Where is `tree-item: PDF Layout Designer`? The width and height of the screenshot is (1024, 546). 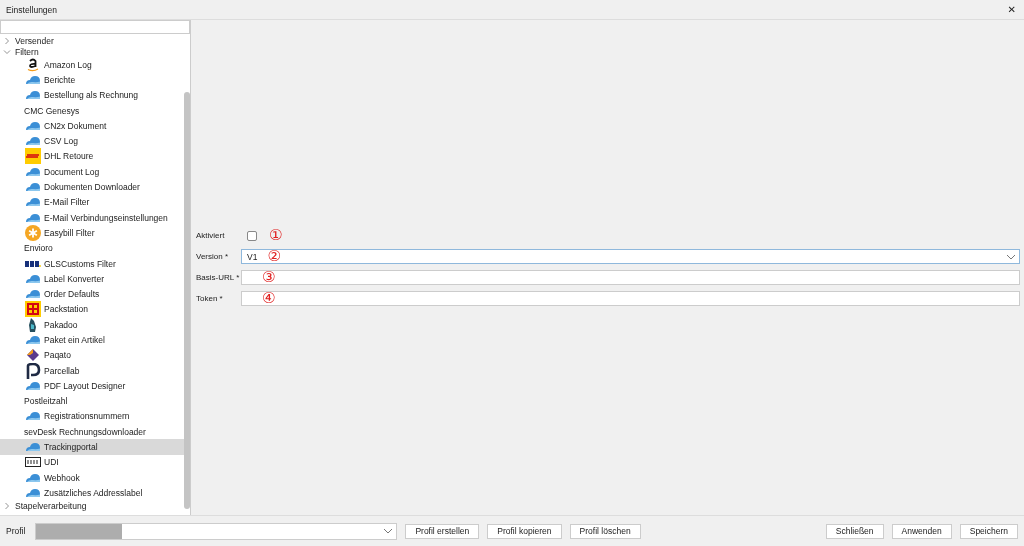
tree-item: PDF Layout Designer is located at coordinates (92, 386).